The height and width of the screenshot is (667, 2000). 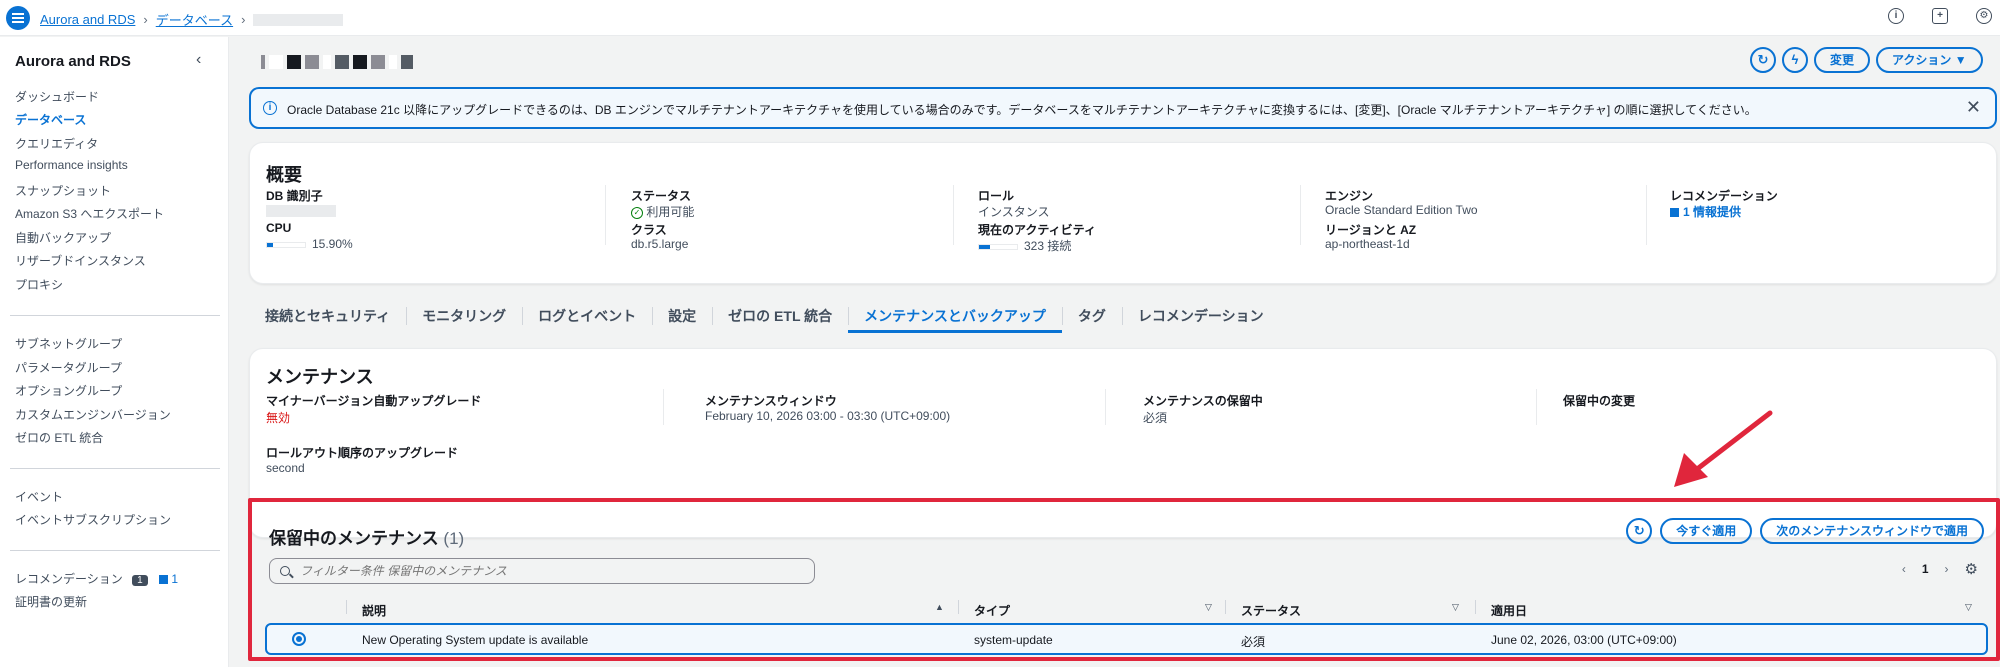 What do you see at coordinates (299, 639) in the screenshot?
I see `row-radio-button` at bounding box center [299, 639].